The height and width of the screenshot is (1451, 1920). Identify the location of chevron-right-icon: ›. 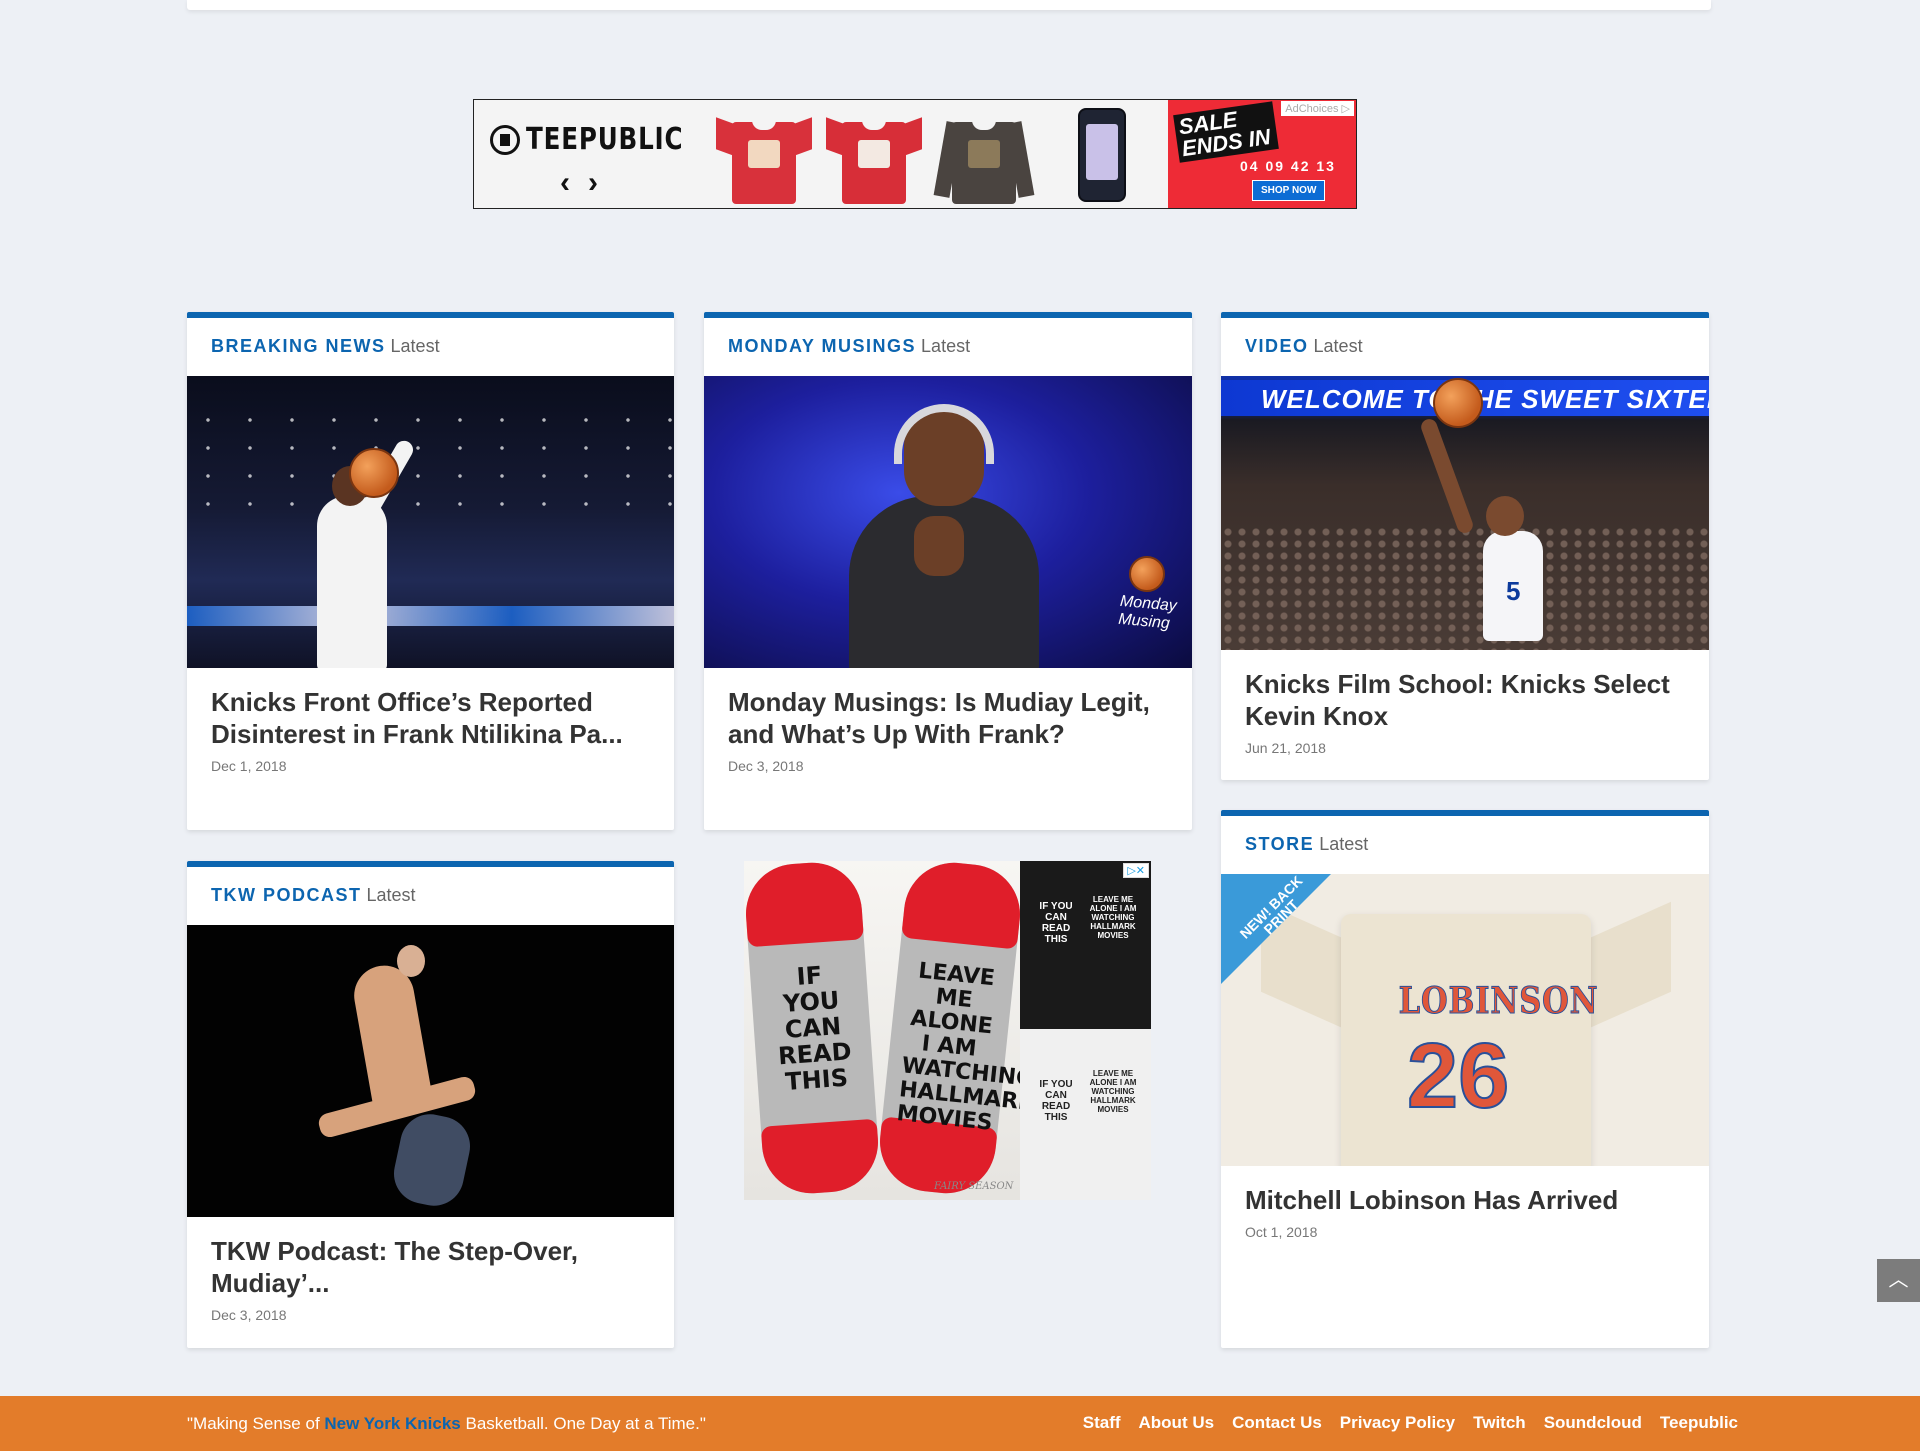
(593, 183).